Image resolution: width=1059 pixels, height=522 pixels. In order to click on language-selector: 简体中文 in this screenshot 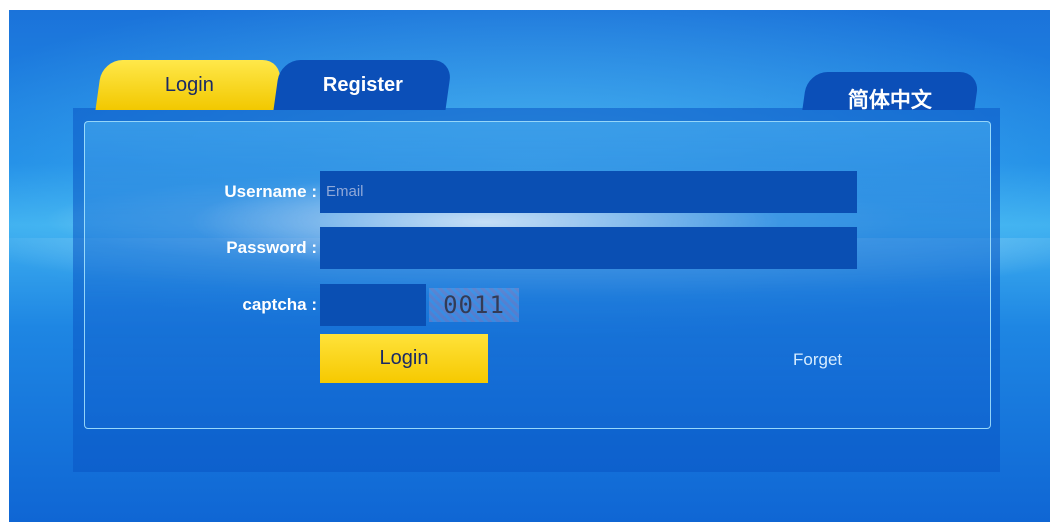, I will do `click(891, 92)`.